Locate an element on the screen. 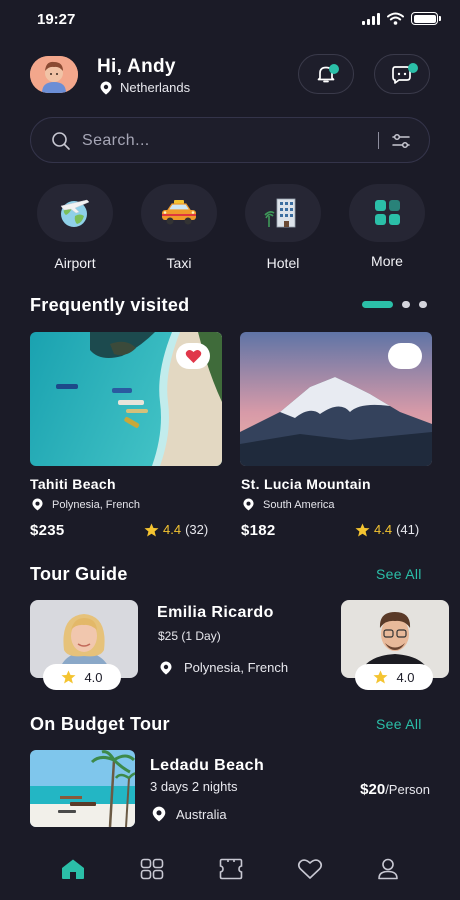 The image size is (460, 900). place-price: $235 is located at coordinates (47, 530).